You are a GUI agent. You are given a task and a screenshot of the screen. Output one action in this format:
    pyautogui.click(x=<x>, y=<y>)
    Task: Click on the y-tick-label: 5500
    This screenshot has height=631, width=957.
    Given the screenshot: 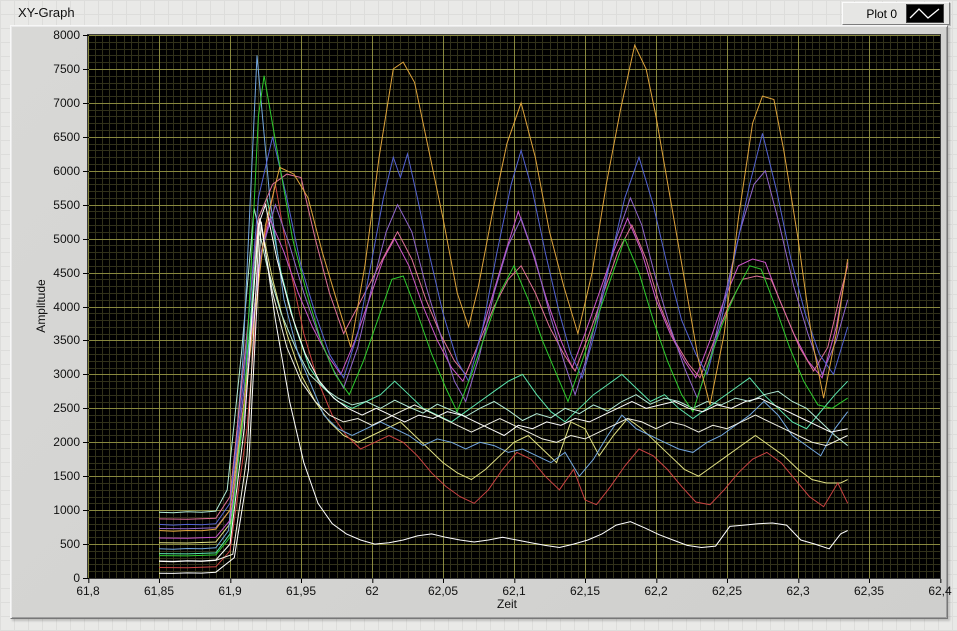 What is the action you would take?
    pyautogui.click(x=52, y=205)
    